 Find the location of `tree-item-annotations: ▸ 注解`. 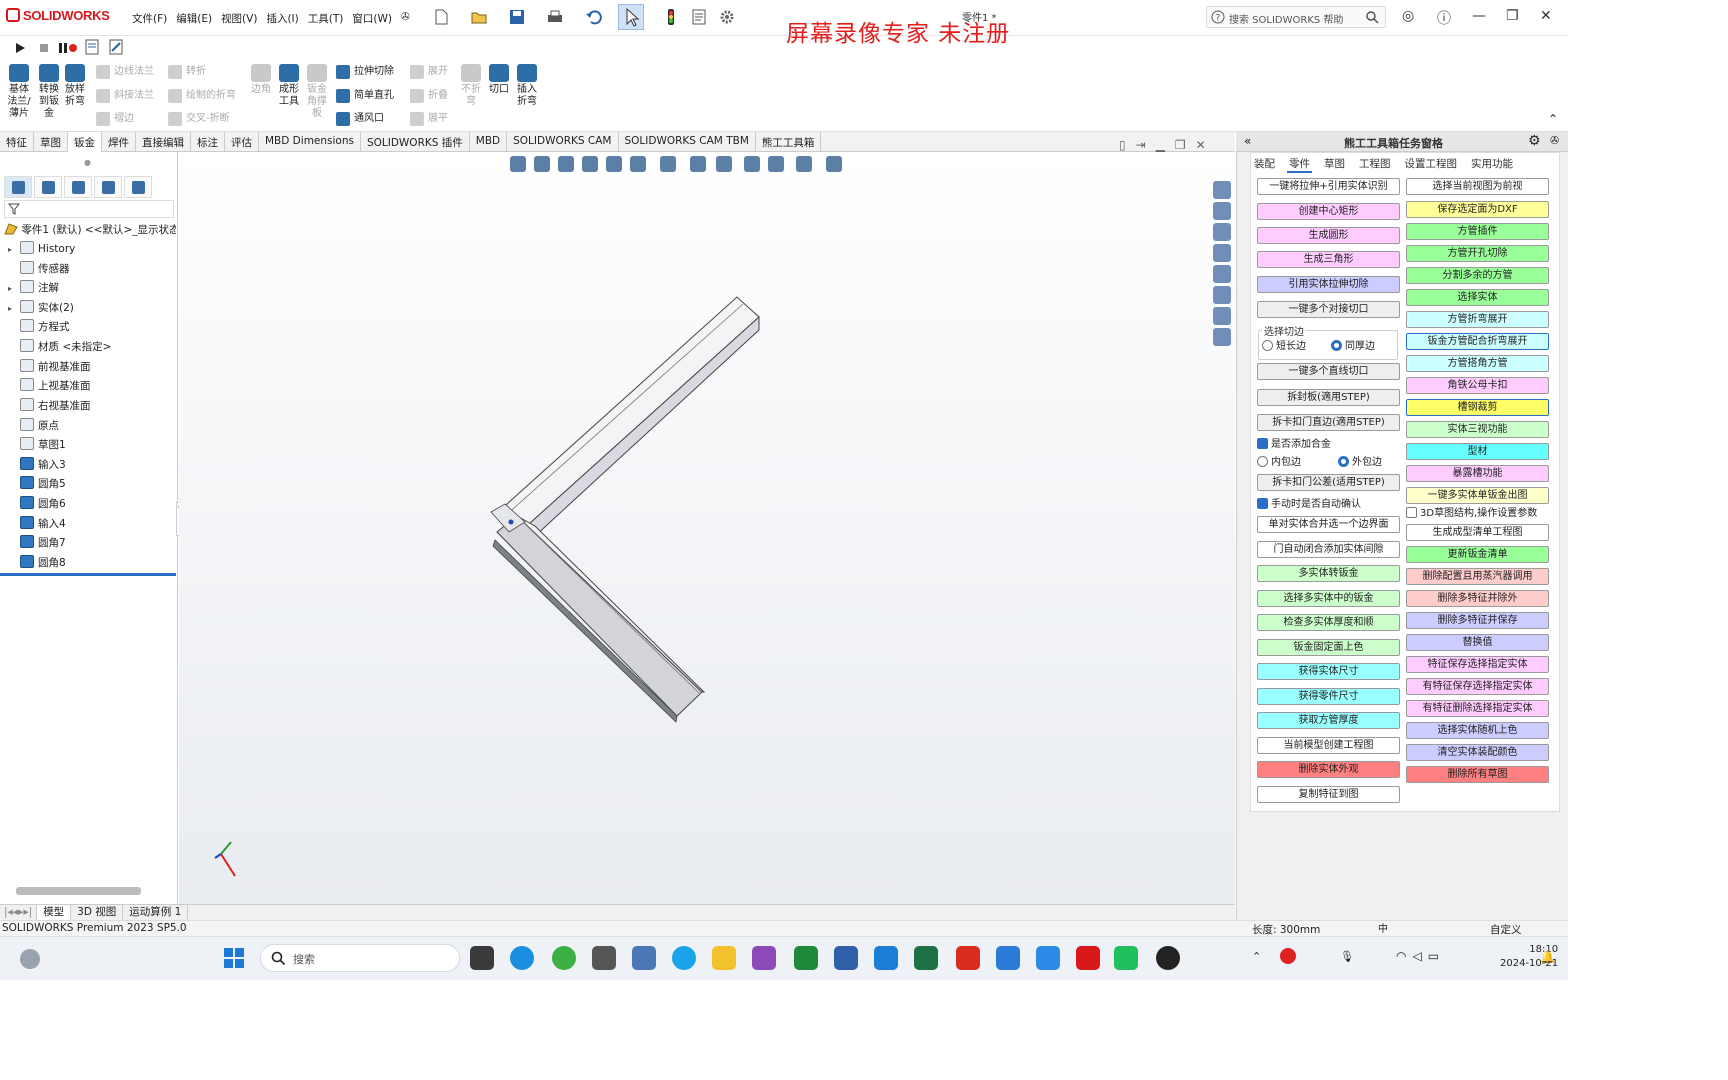

tree-item-annotations: ▸ 注解 is located at coordinates (33, 288).